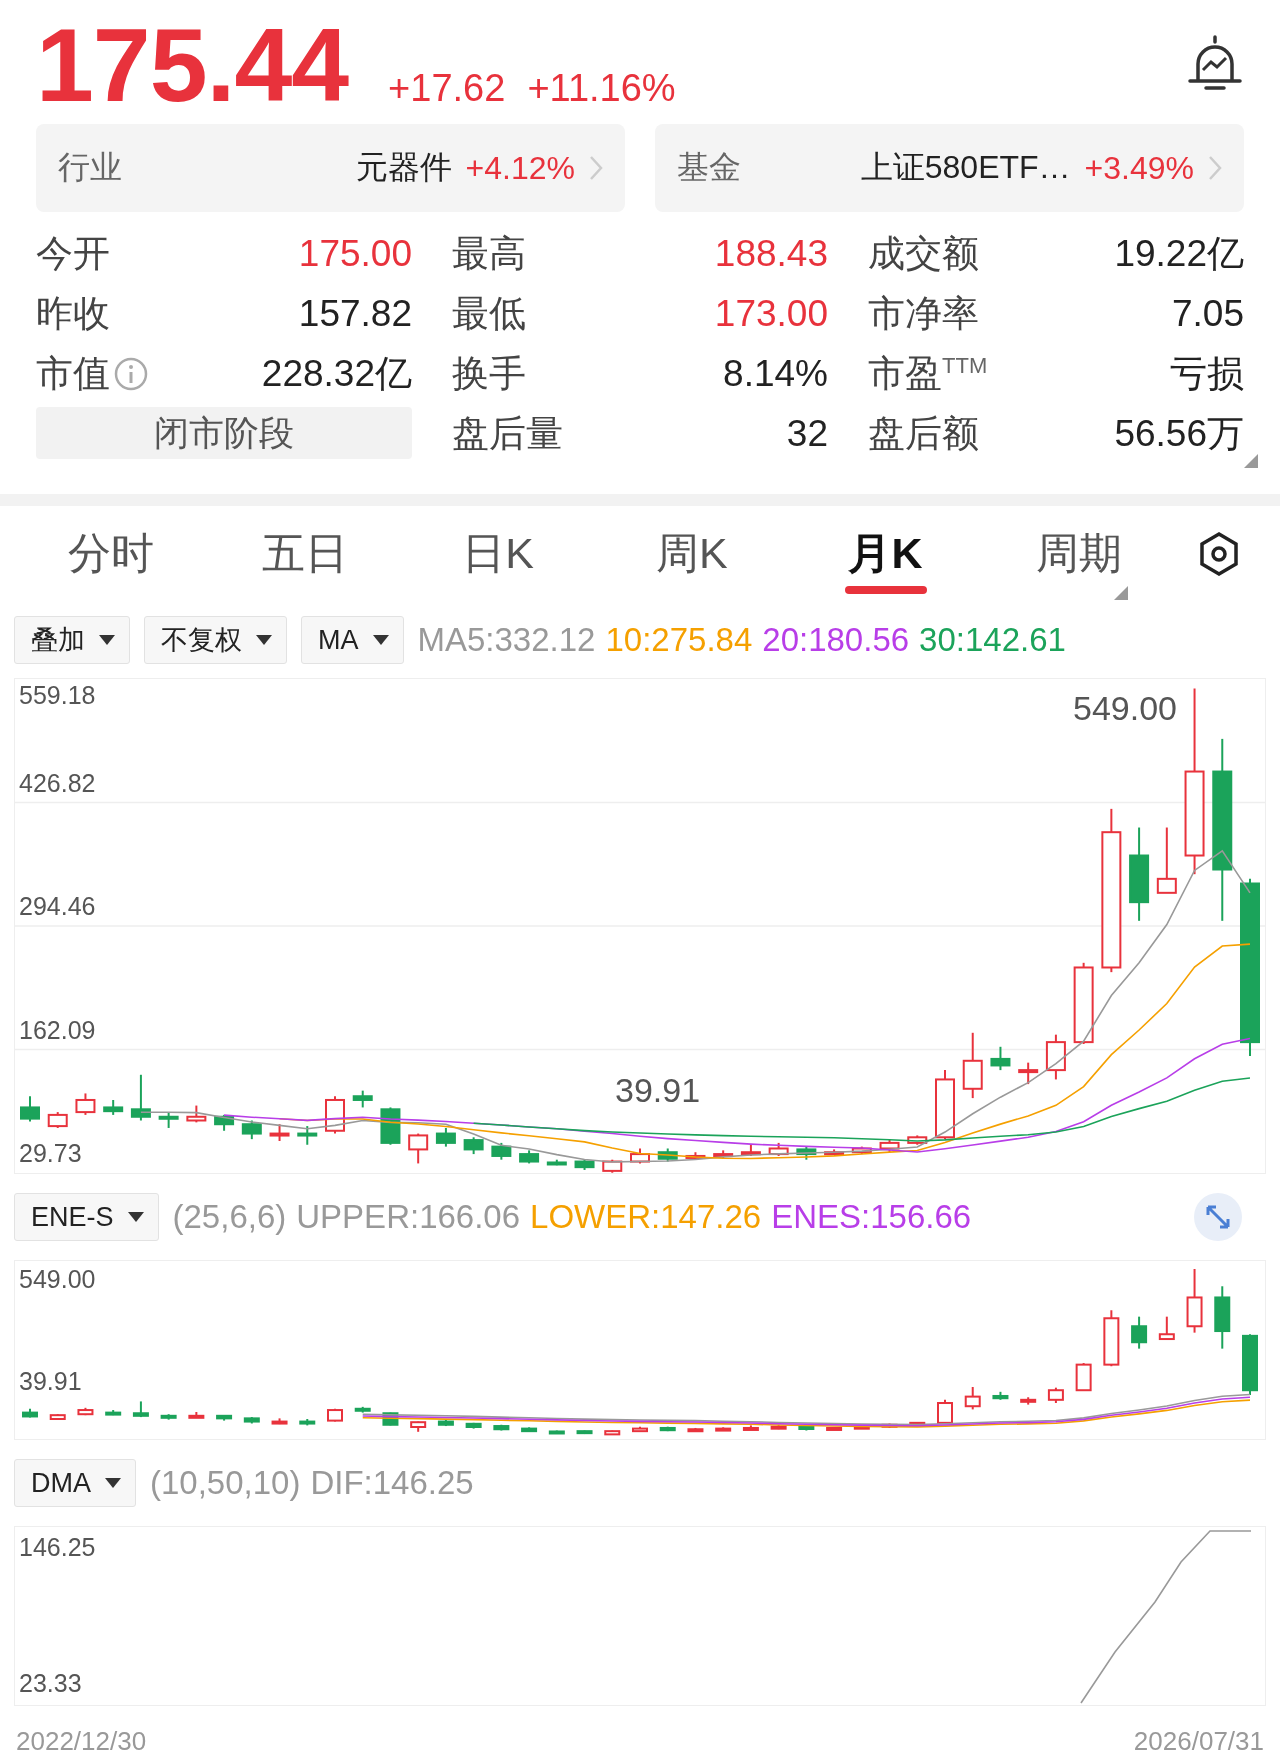  What do you see at coordinates (73, 374) in the screenshot?
I see `stat-label: 市值` at bounding box center [73, 374].